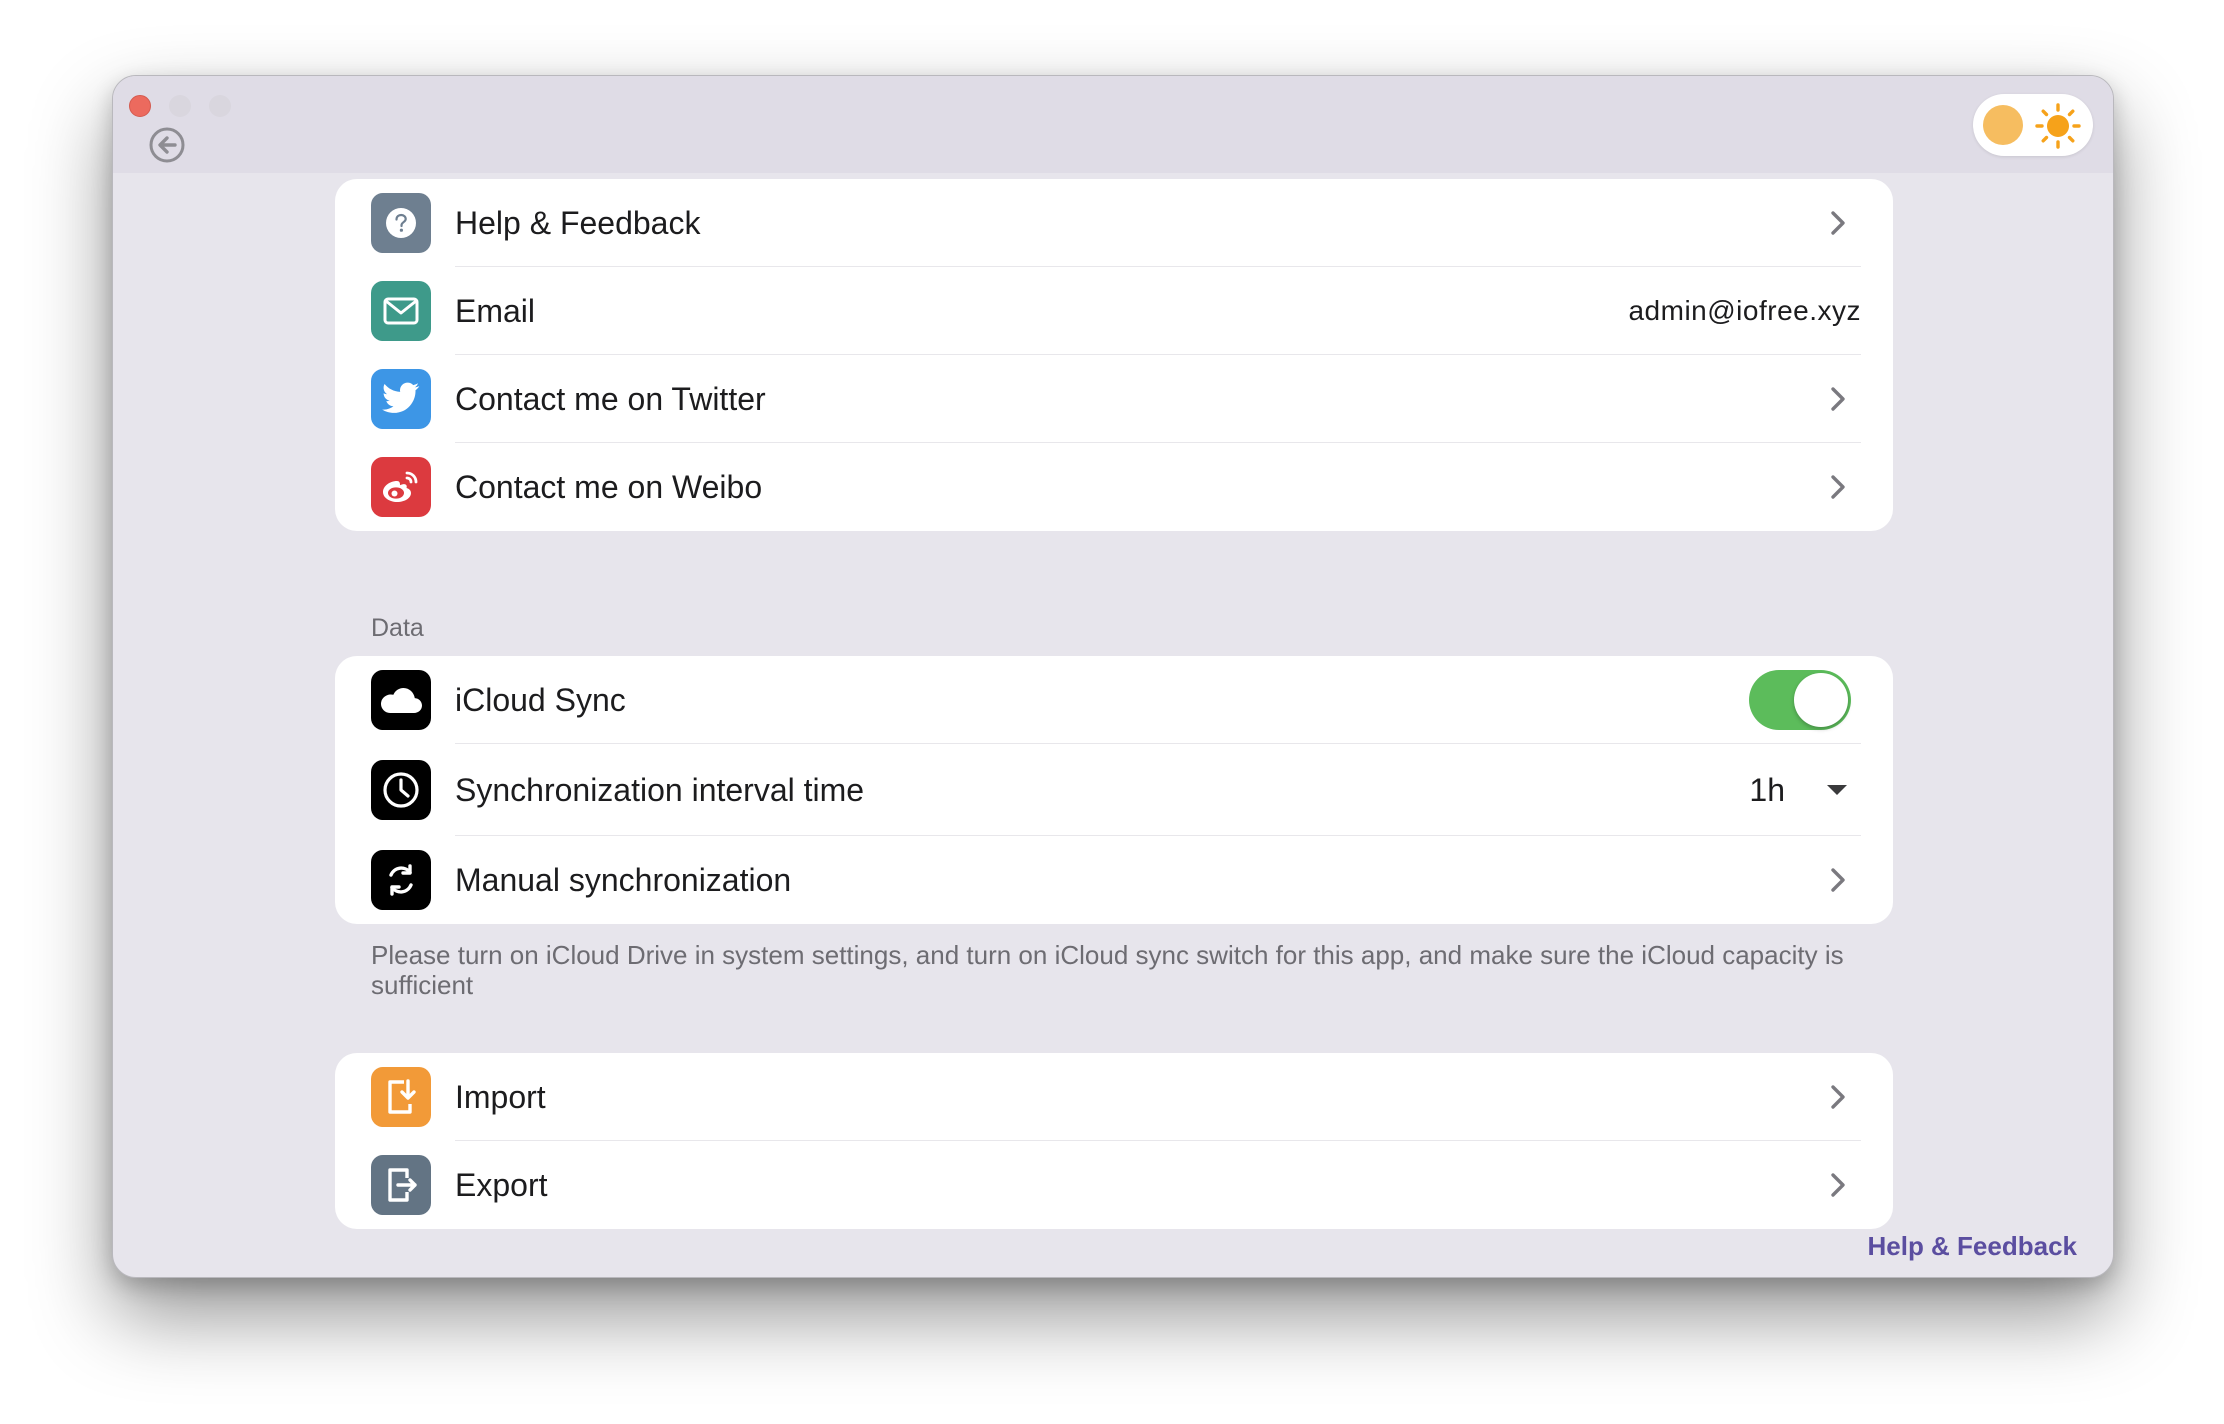 The width and height of the screenshot is (2224, 1424). What do you see at coordinates (1114, 1097) in the screenshot?
I see `import-row: Import` at bounding box center [1114, 1097].